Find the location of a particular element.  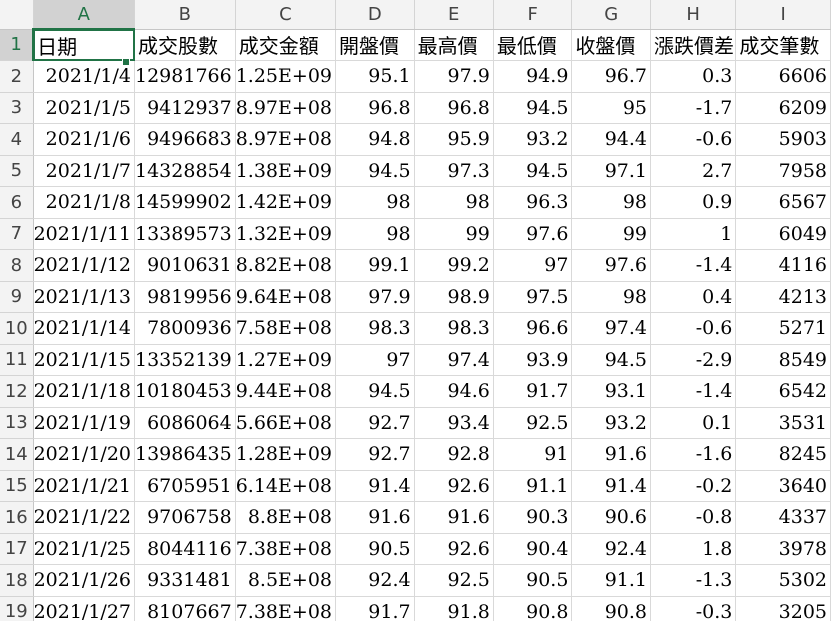

cell-a2: 2021/1/4 is located at coordinates (84, 76).